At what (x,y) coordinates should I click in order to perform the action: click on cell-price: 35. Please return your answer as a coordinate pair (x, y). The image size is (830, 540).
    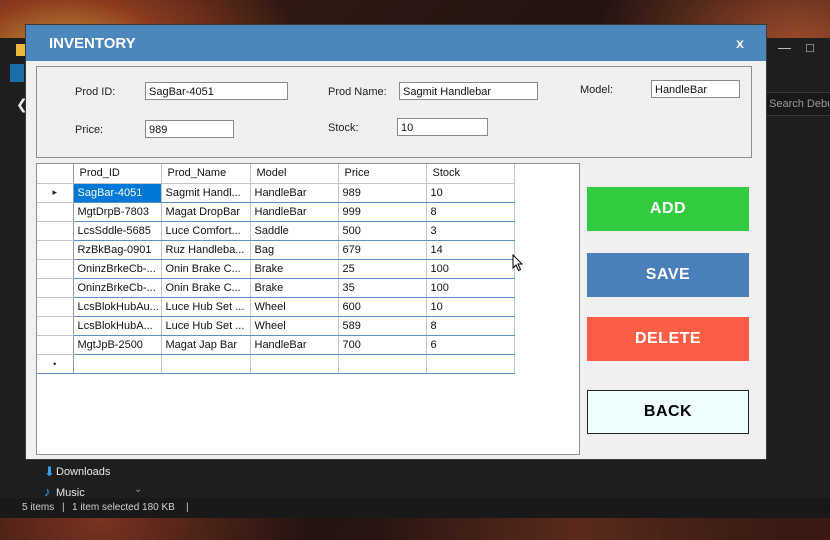
    Looking at the image, I should click on (382, 288).